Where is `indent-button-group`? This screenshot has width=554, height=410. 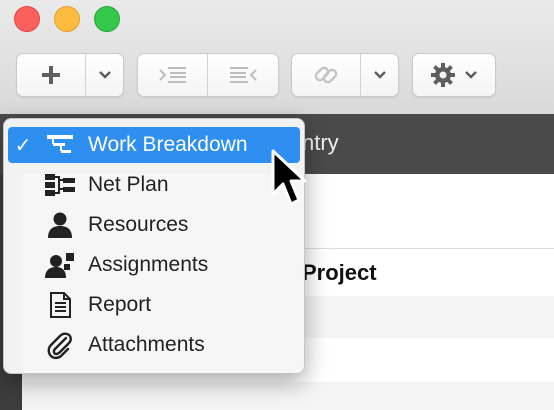 indent-button-group is located at coordinates (208, 75).